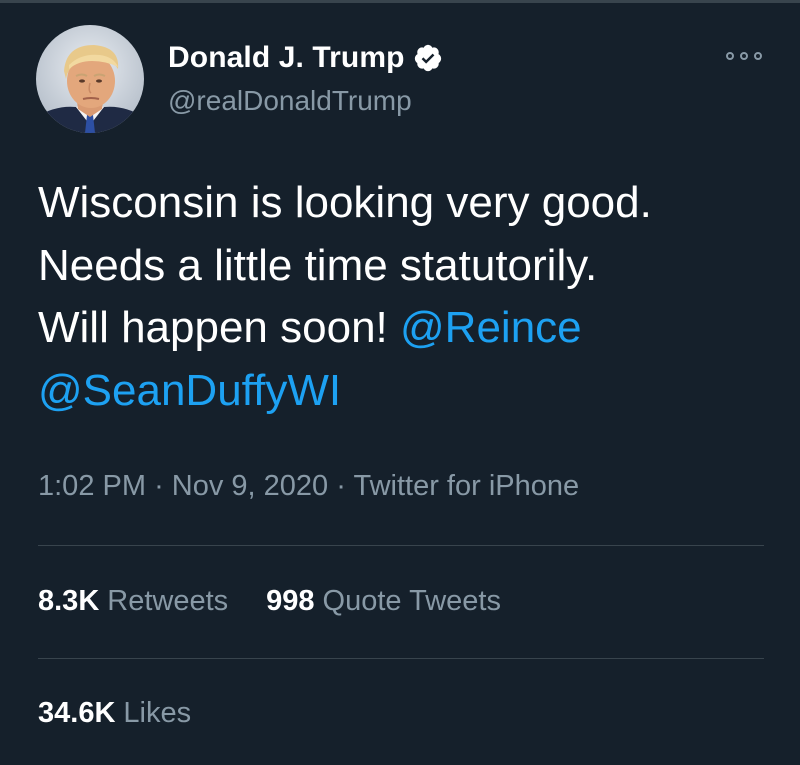  I want to click on avatar, so click(90, 79).